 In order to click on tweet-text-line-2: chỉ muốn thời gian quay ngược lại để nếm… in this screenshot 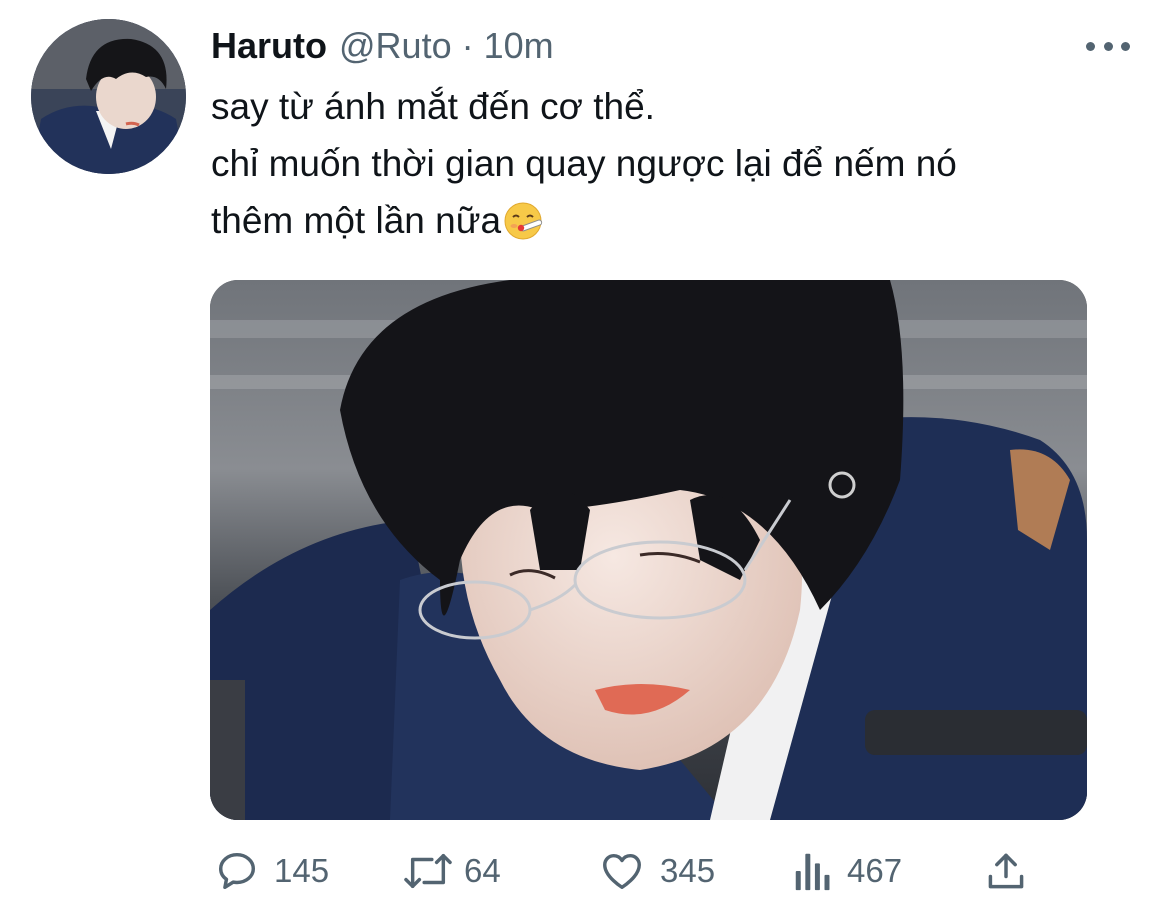, I will do `click(584, 163)`.